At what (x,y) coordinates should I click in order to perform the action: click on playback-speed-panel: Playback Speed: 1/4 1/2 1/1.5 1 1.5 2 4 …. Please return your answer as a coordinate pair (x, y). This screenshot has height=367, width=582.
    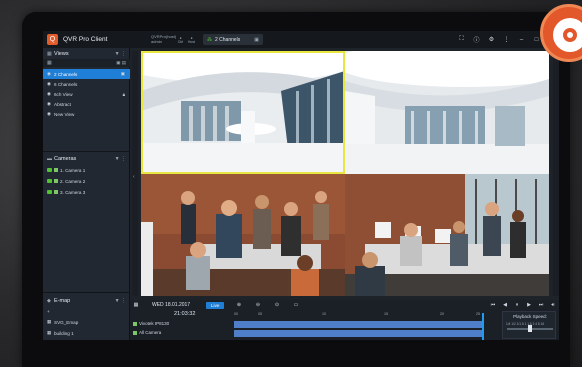
    Looking at the image, I should click on (529, 325).